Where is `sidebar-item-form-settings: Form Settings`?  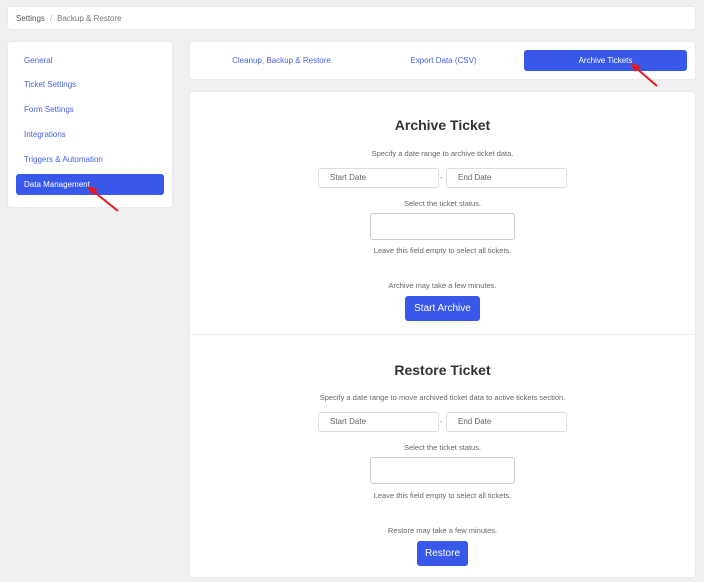 sidebar-item-form-settings: Form Settings is located at coordinates (90, 109).